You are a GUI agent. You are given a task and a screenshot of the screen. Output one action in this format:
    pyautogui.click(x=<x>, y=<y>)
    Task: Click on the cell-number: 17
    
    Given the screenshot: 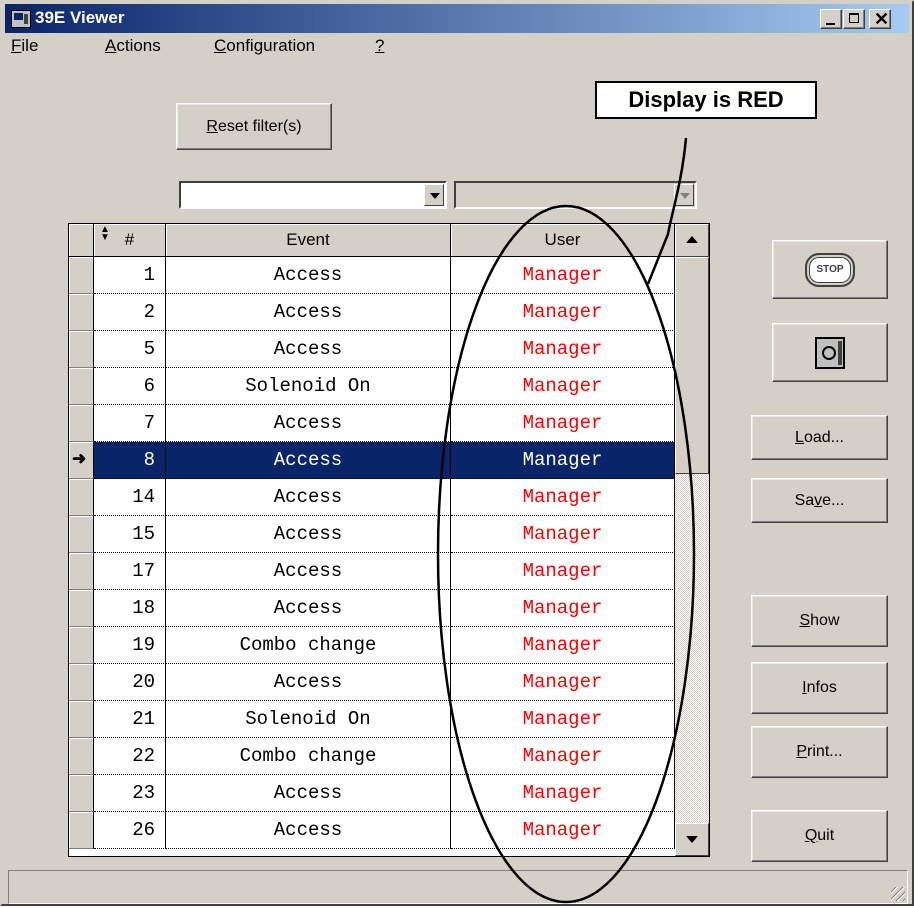 What is the action you would take?
    pyautogui.click(x=130, y=571)
    